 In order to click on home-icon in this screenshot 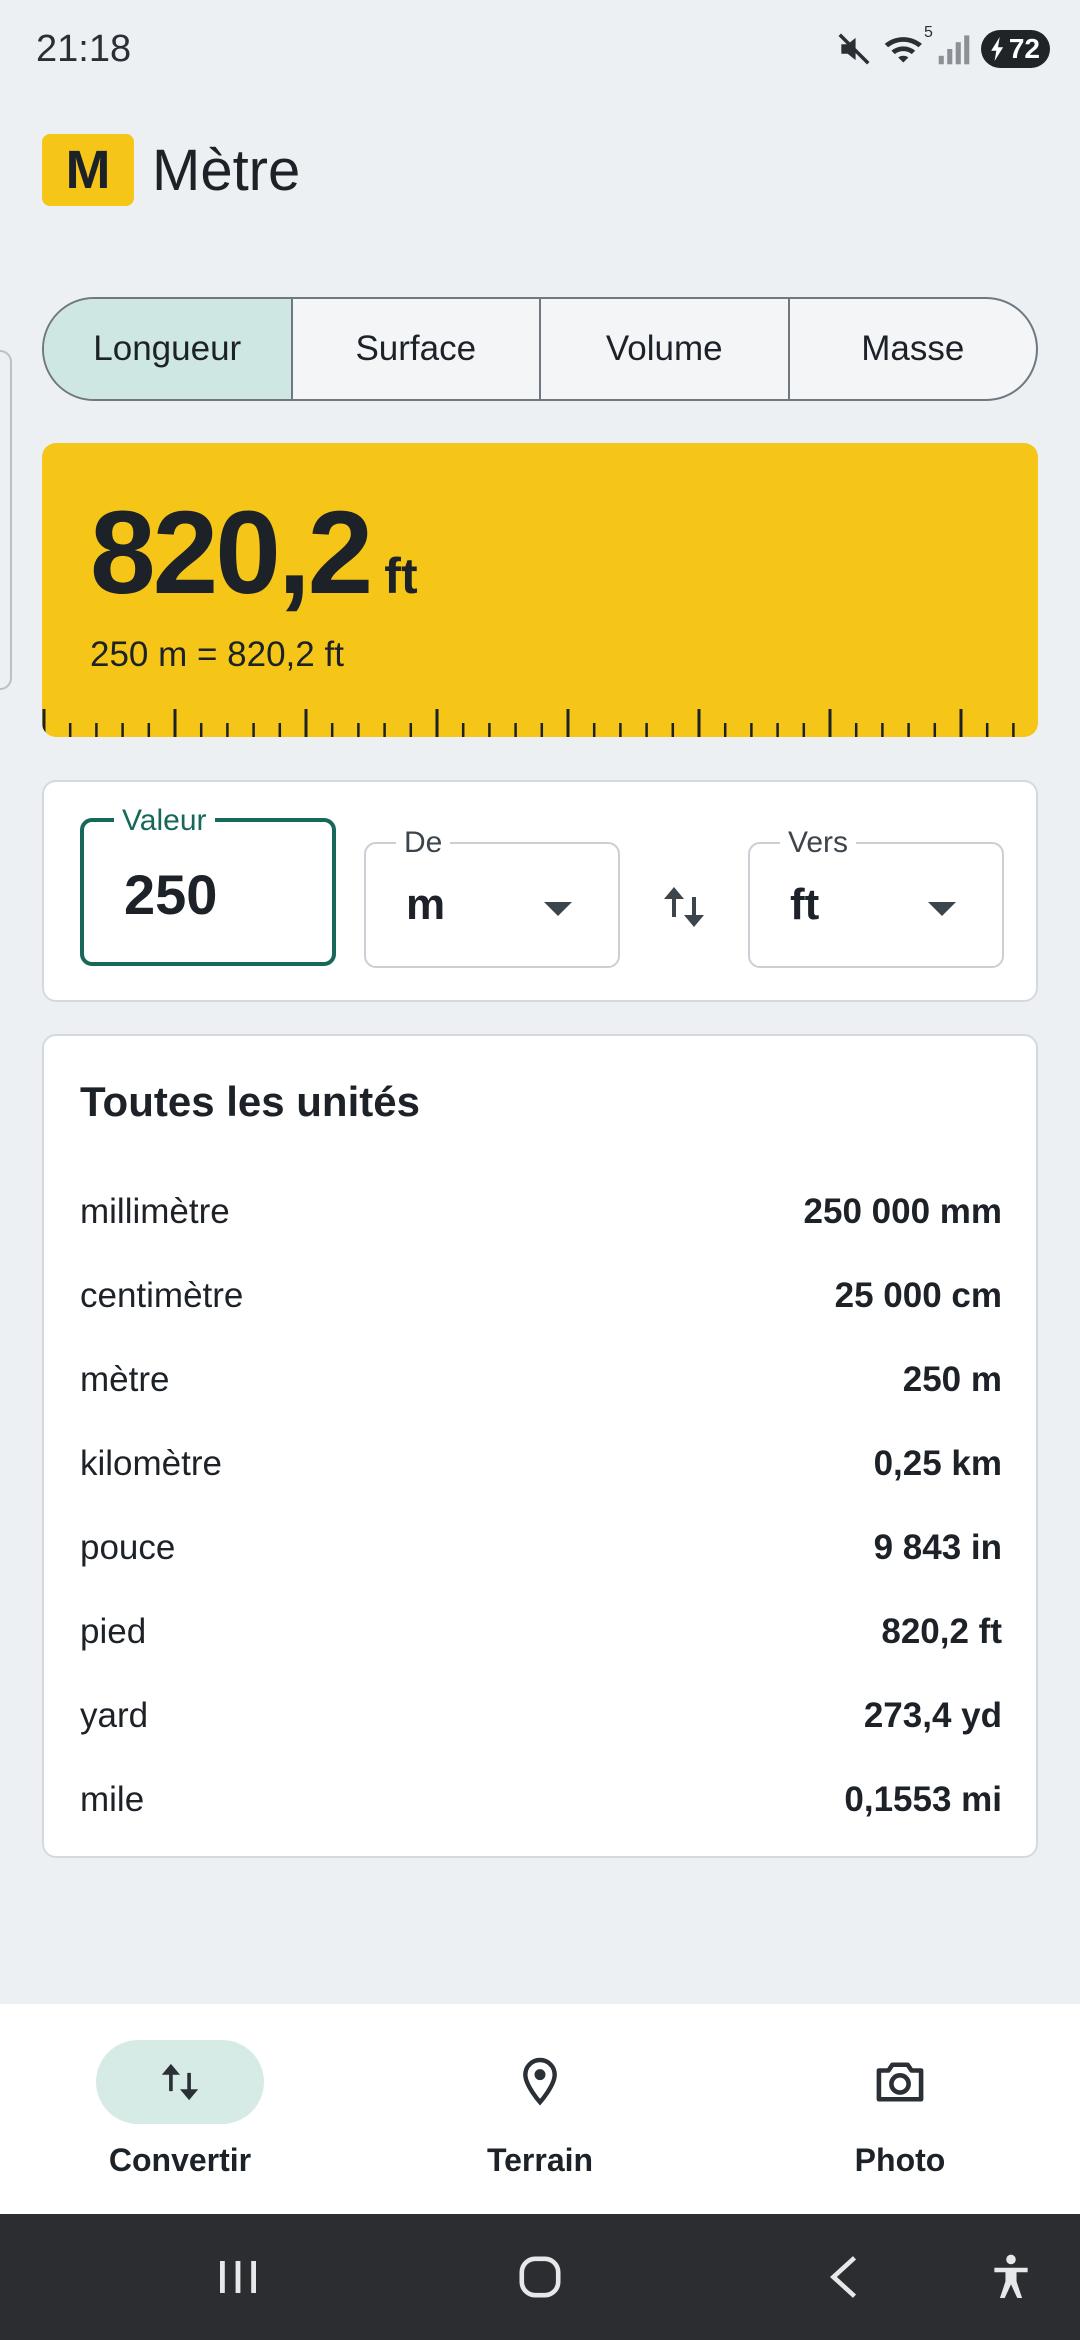, I will do `click(540, 2277)`.